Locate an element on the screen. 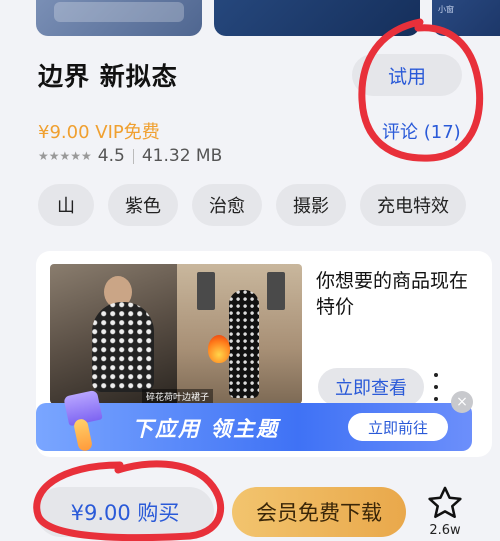 Image resolution: width=500 pixels, height=541 pixels. tag-chip: 充电特效 is located at coordinates (413, 205).